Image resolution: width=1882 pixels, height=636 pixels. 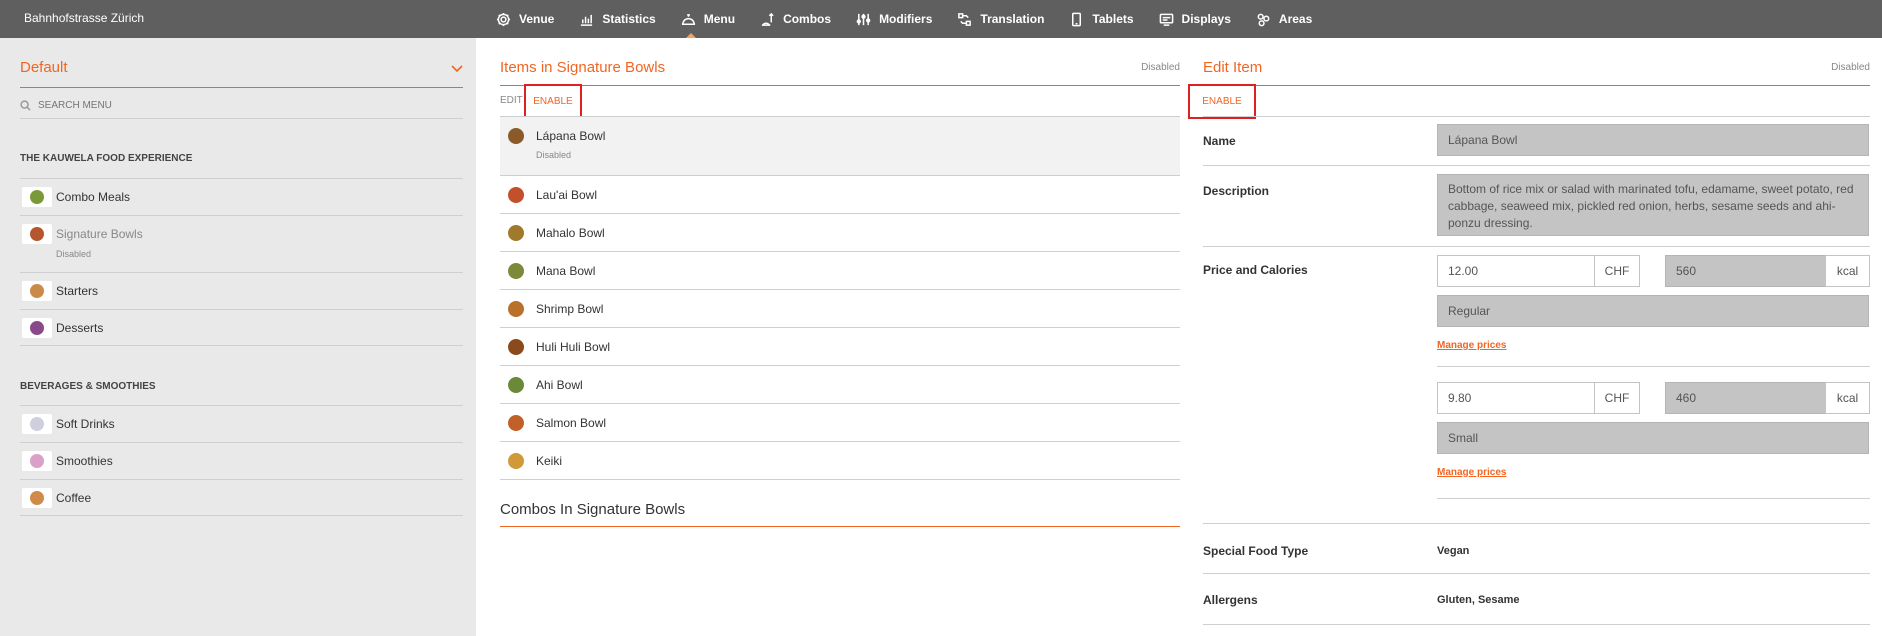 I want to click on name-field: Lápana Bowl, so click(x=1653, y=140).